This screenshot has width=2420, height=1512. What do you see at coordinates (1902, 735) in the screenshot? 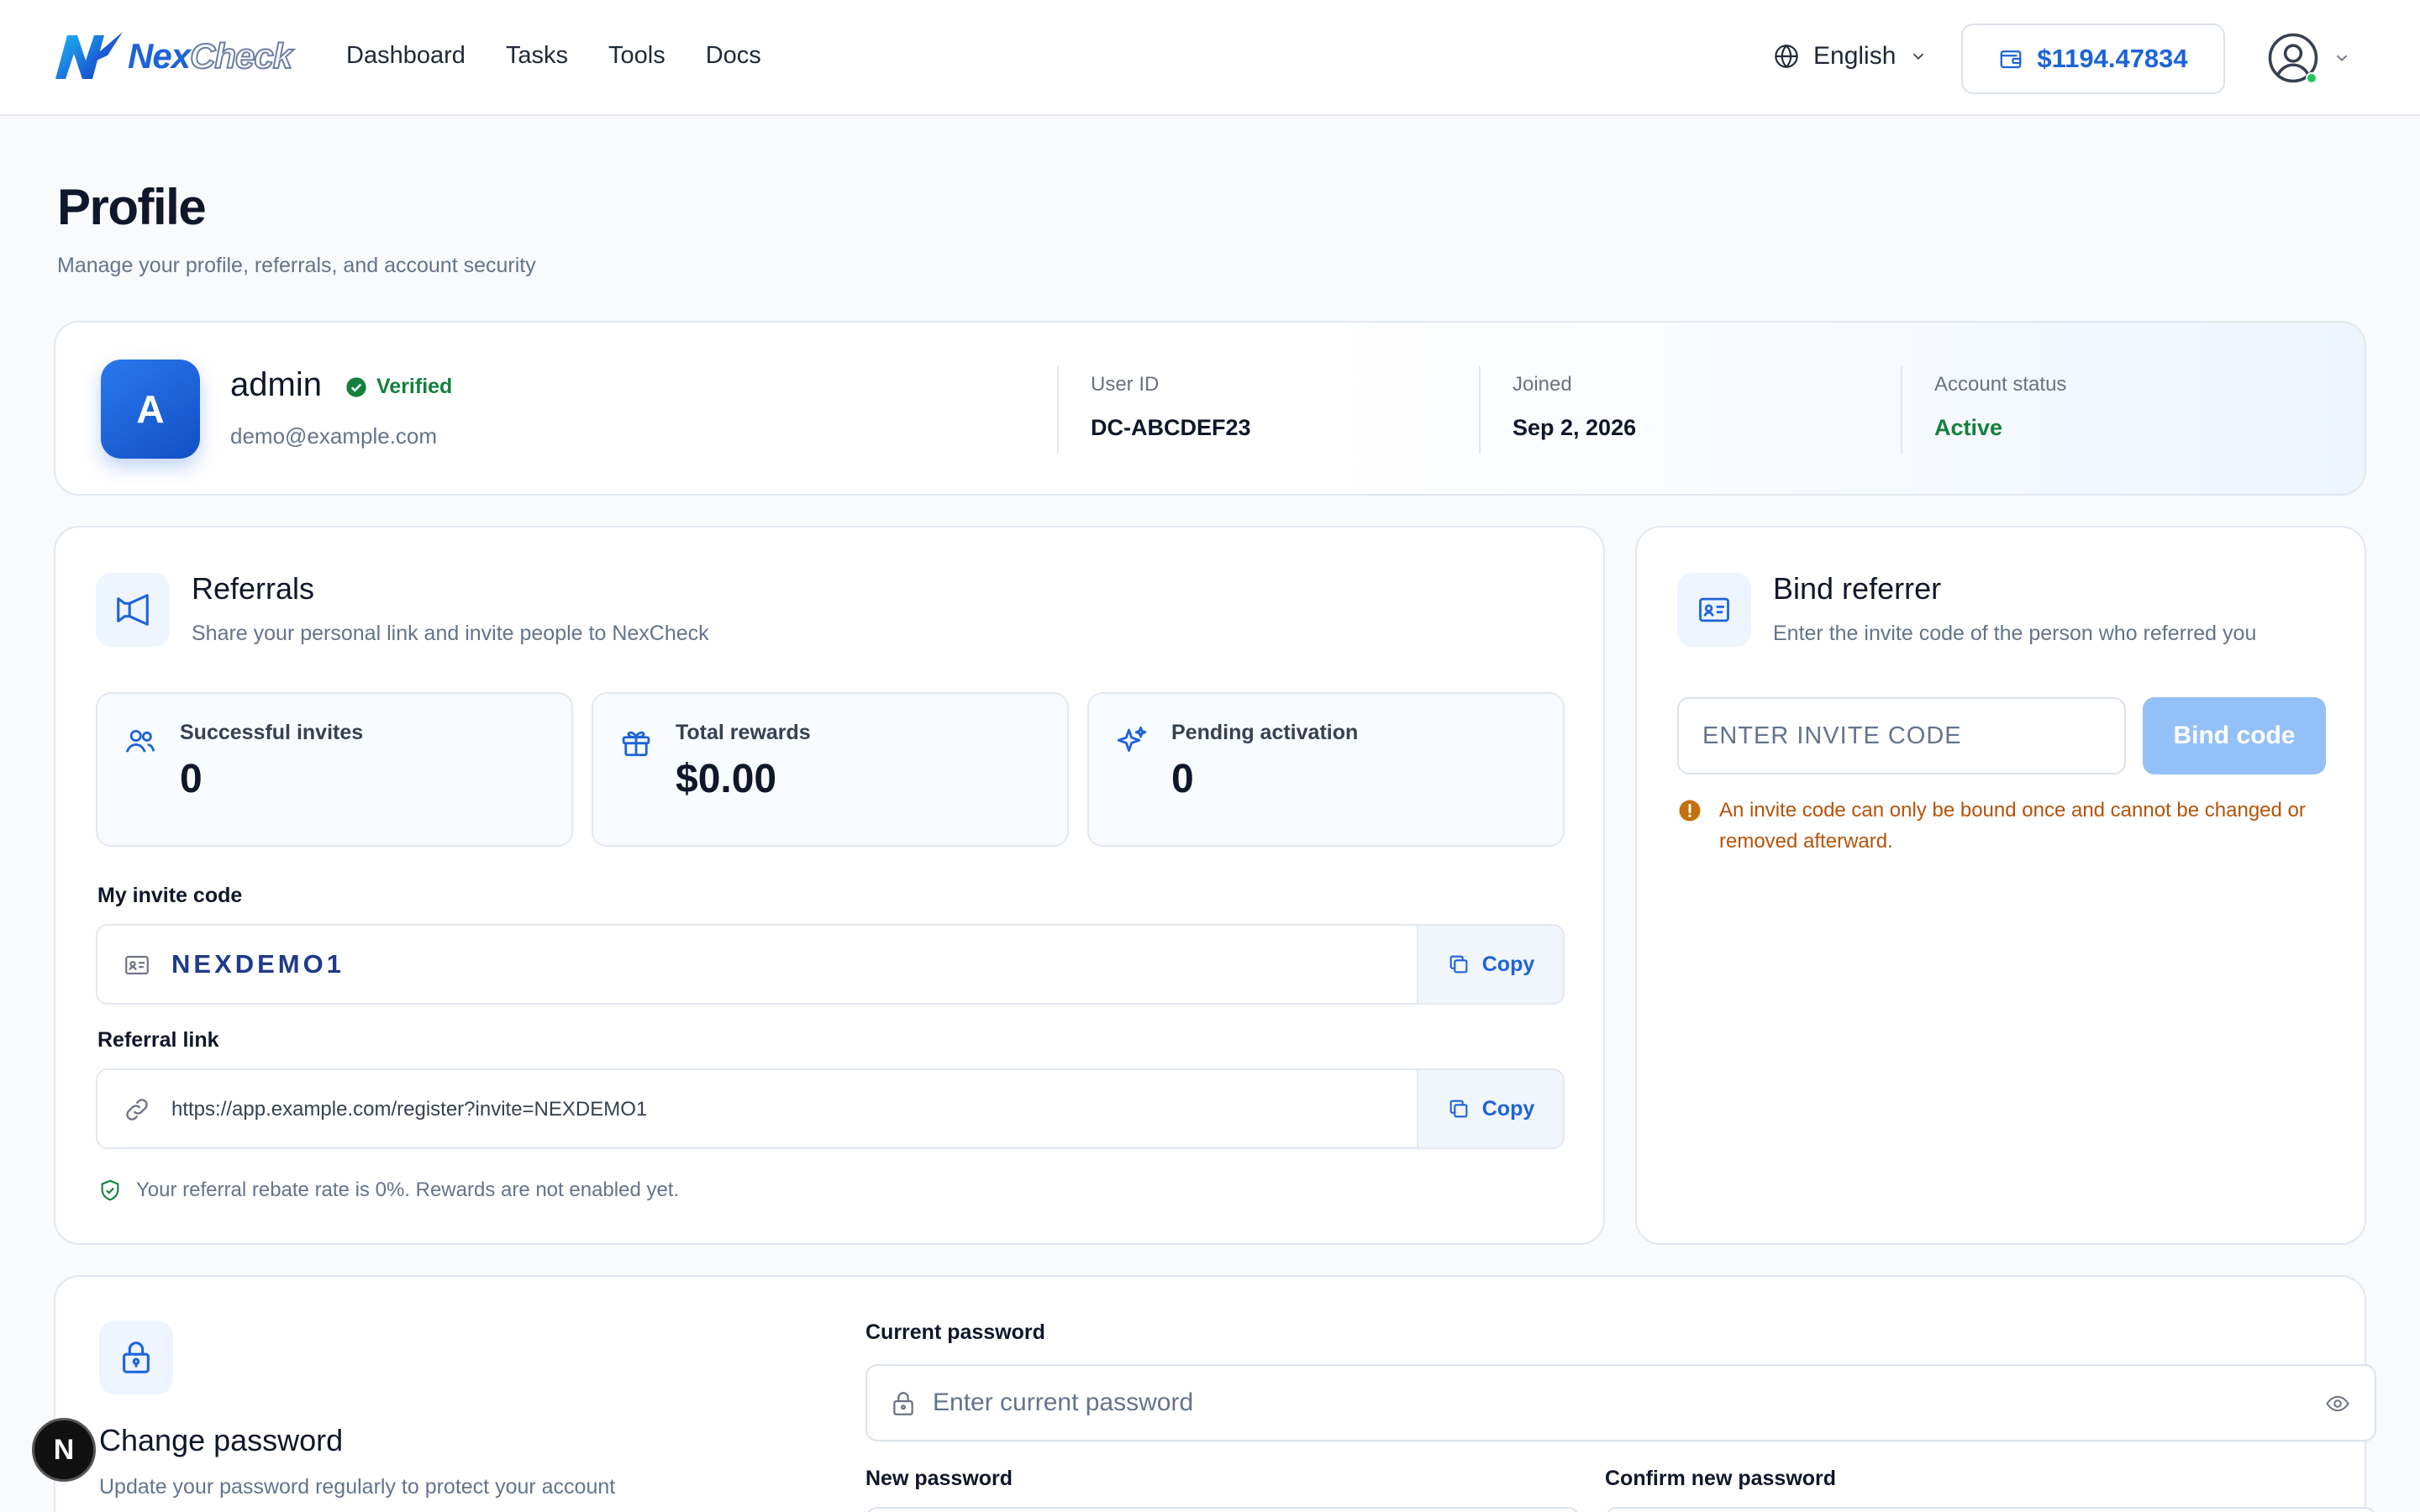
I see `invite-code-input` at bounding box center [1902, 735].